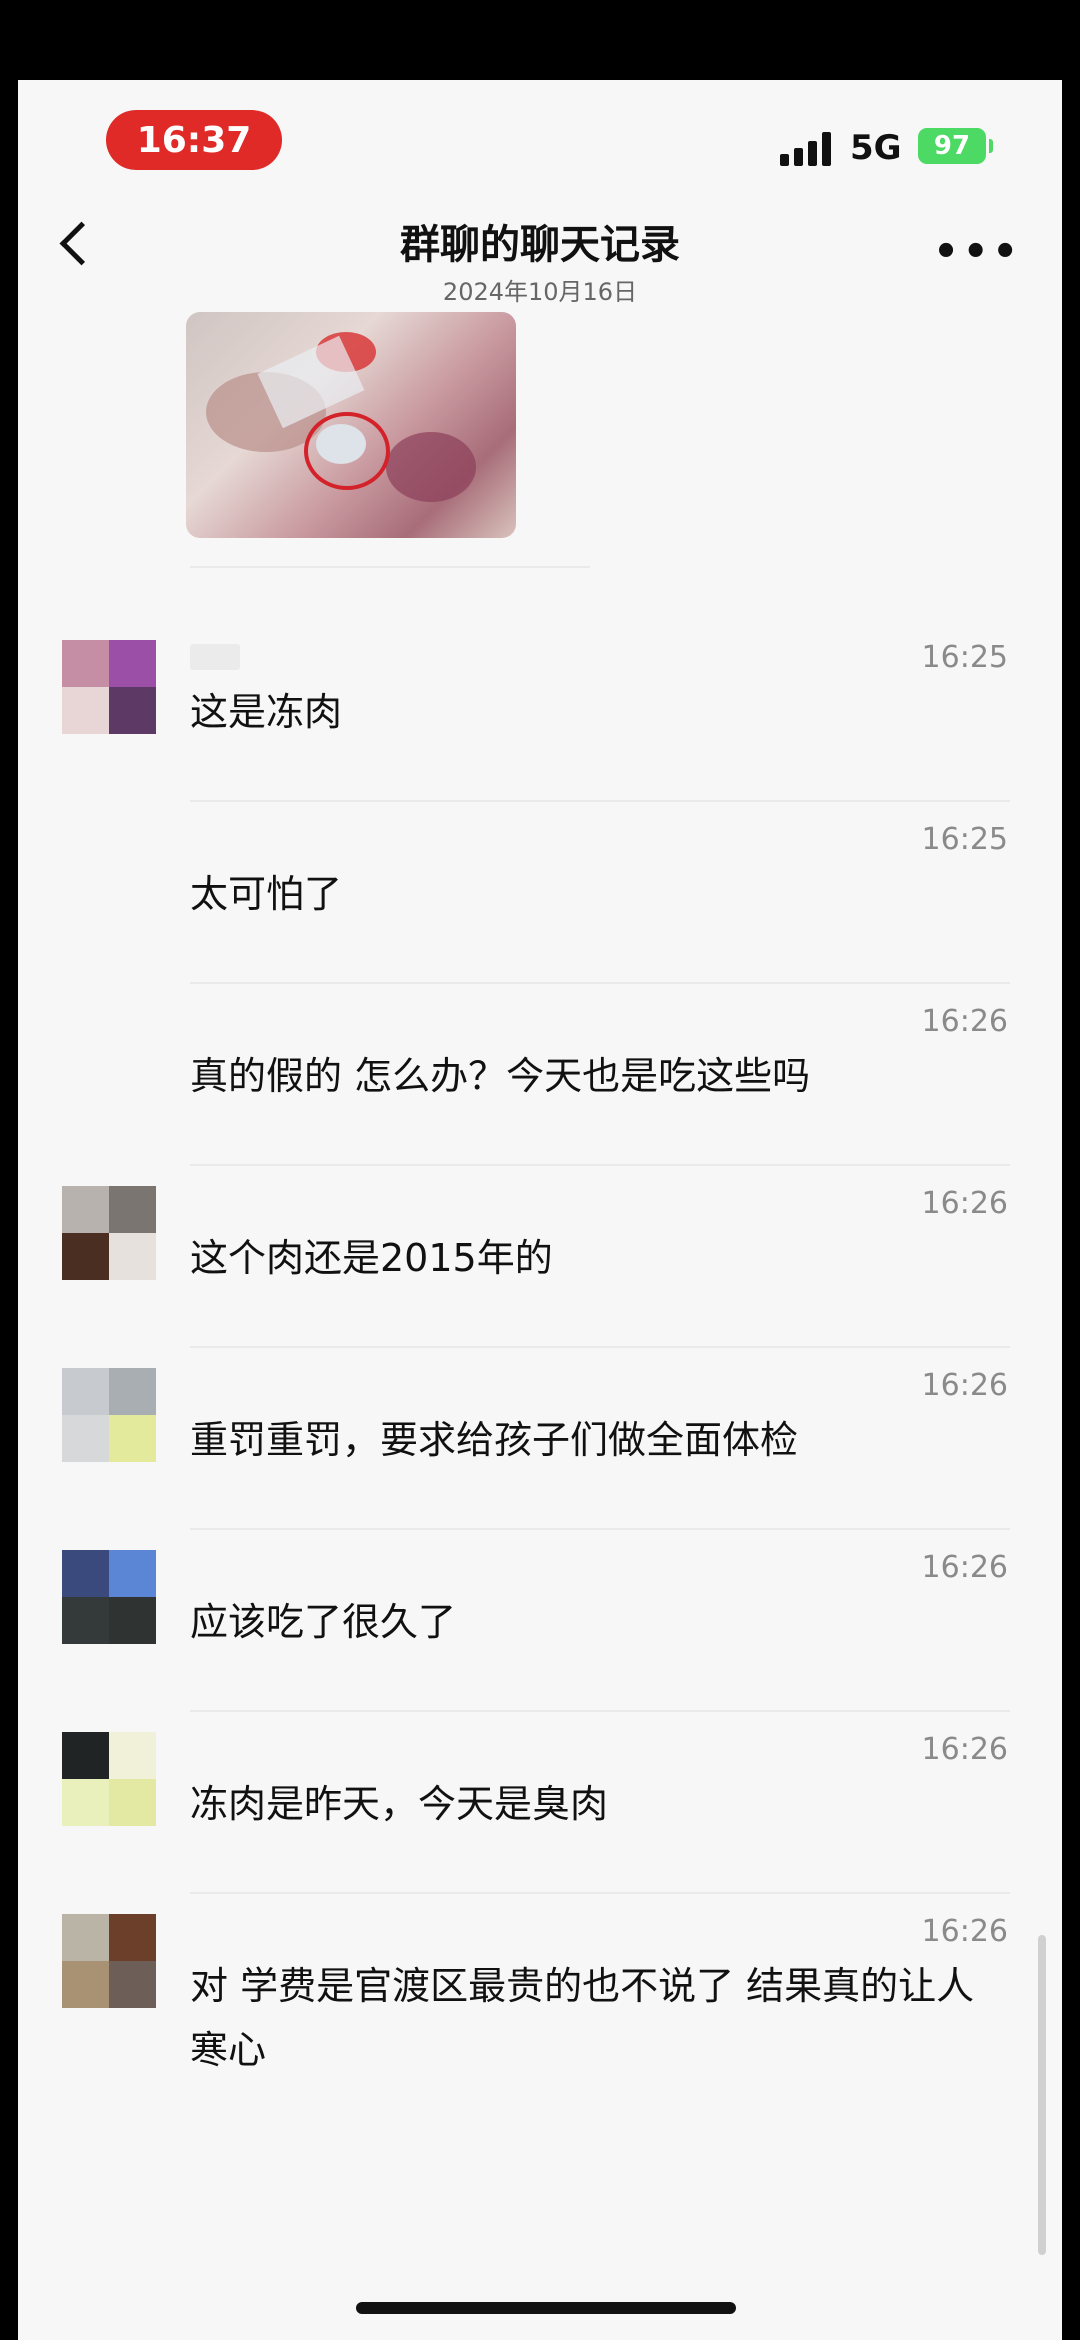 This screenshot has height=2340, width=1080. Describe the element at coordinates (540, 130) in the screenshot. I see `status-bar: 16:37 5G 97` at that location.